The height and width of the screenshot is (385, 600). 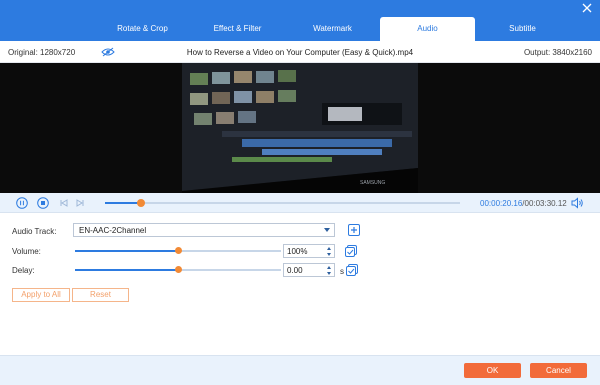 What do you see at coordinates (329, 254) in the screenshot?
I see `volume-down-arrow` at bounding box center [329, 254].